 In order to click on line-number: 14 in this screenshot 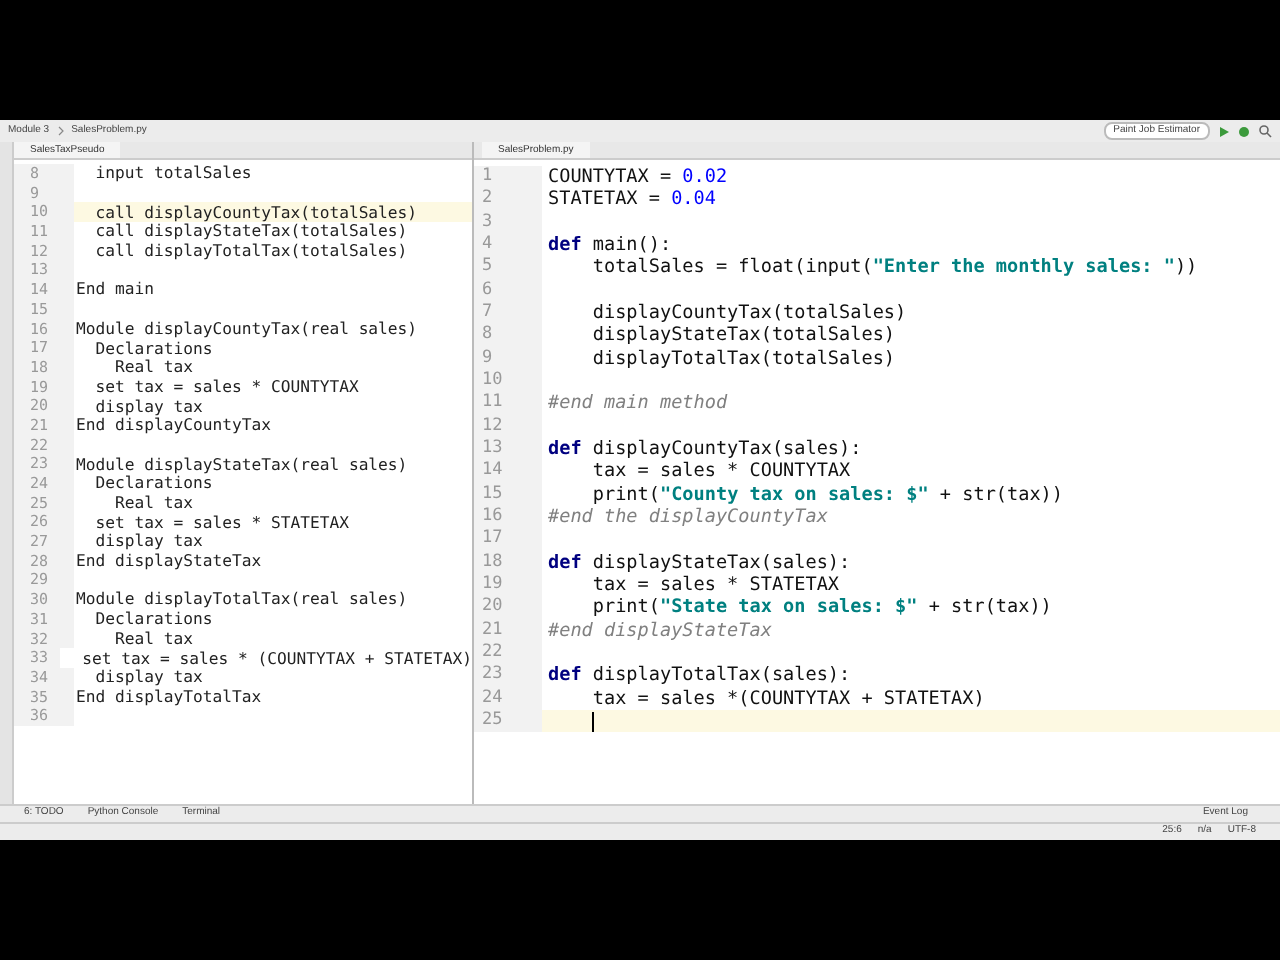, I will do `click(508, 472)`.